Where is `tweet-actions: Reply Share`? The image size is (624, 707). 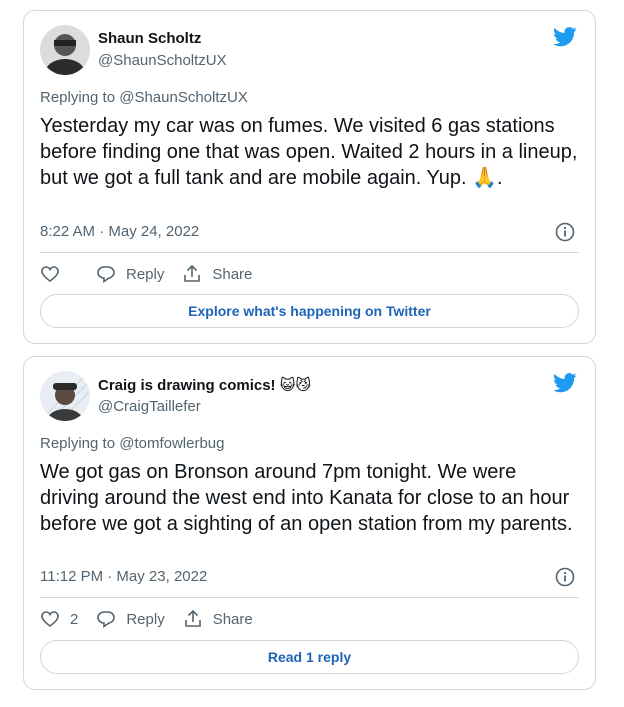
tweet-actions: Reply Share is located at coordinates (155, 274).